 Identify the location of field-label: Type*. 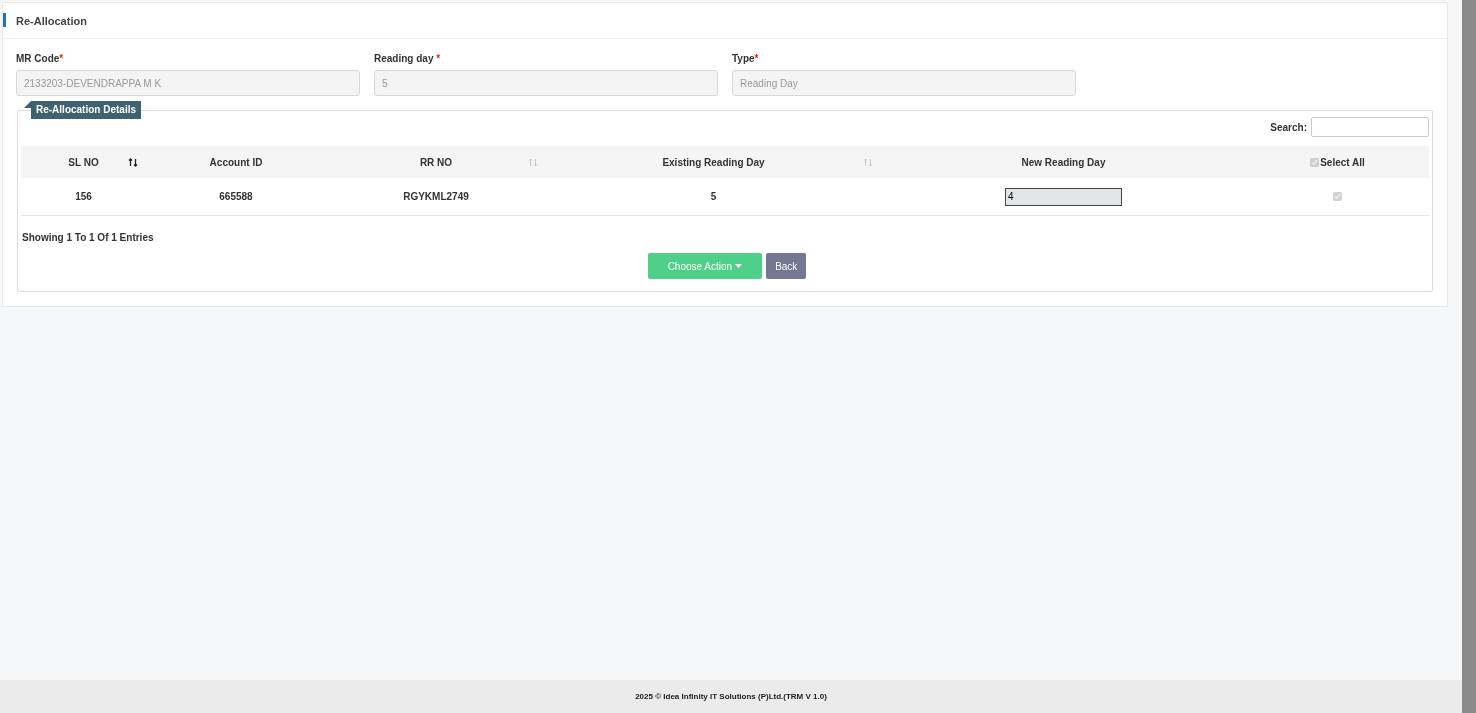
(746, 58).